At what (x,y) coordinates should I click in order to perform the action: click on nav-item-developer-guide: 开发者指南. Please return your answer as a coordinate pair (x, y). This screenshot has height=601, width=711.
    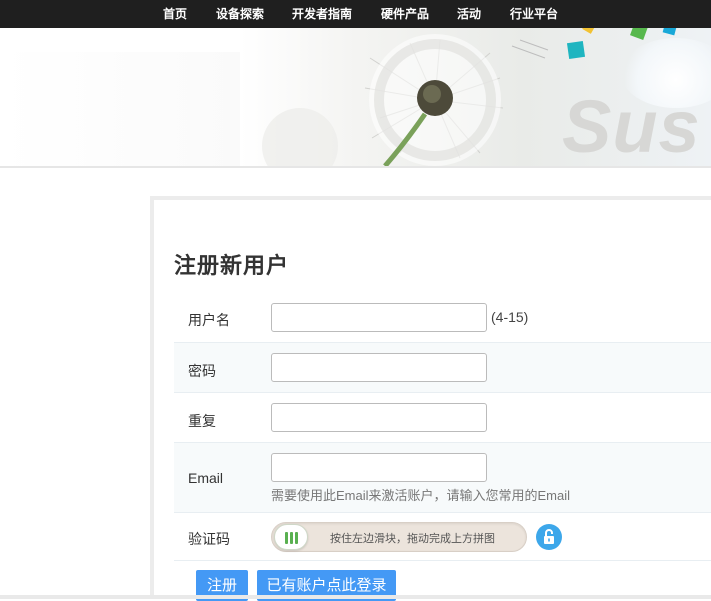
    Looking at the image, I should click on (322, 14).